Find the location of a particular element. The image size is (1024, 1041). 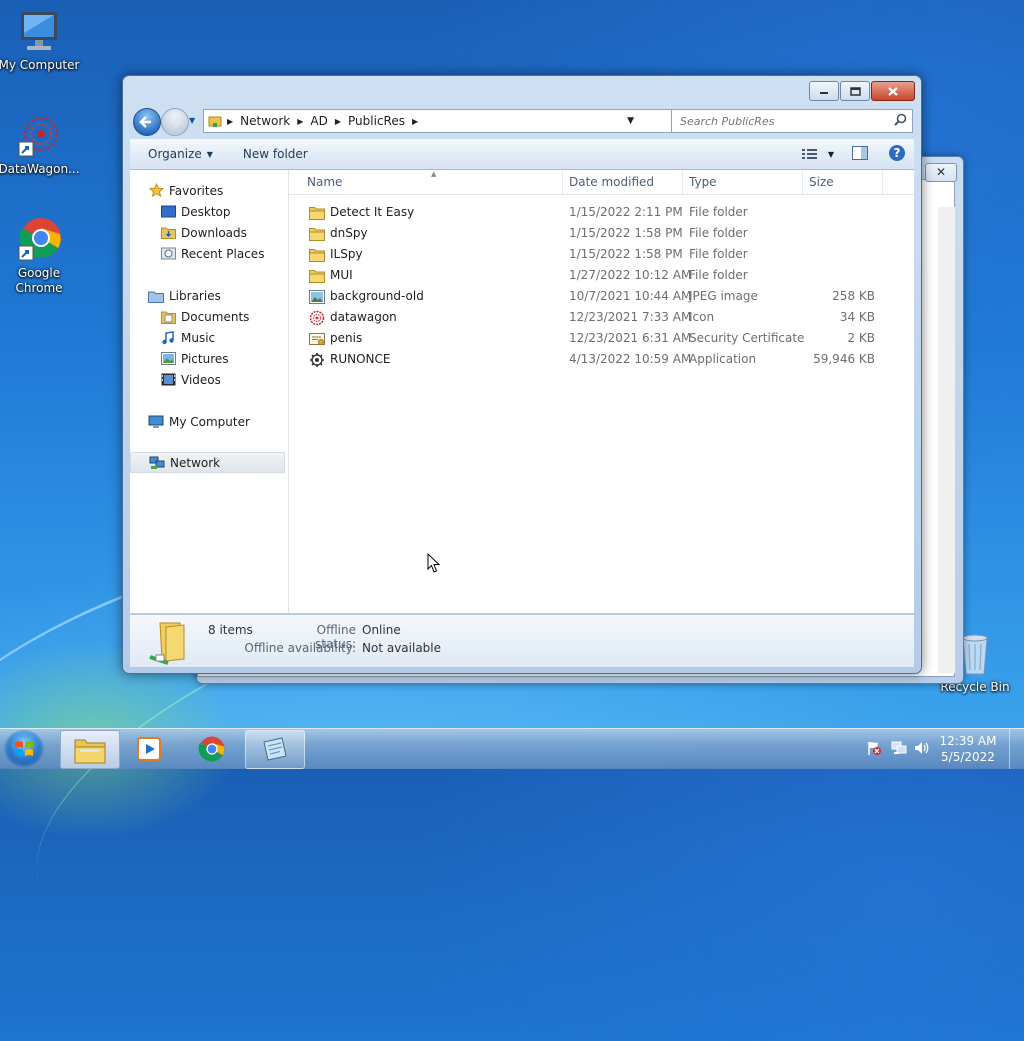

datawagon-icon is located at coordinates (39, 136).